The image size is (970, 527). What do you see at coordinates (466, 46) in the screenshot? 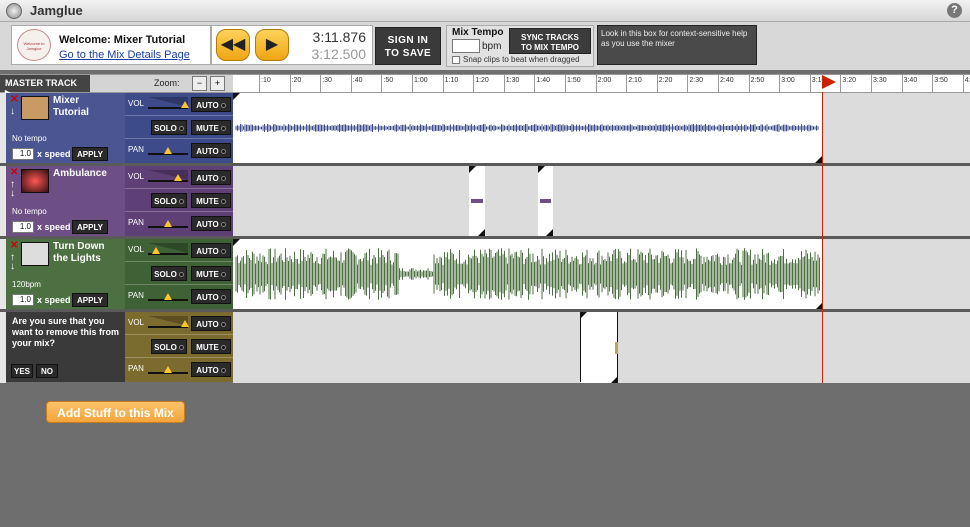
I see `tempo-input` at bounding box center [466, 46].